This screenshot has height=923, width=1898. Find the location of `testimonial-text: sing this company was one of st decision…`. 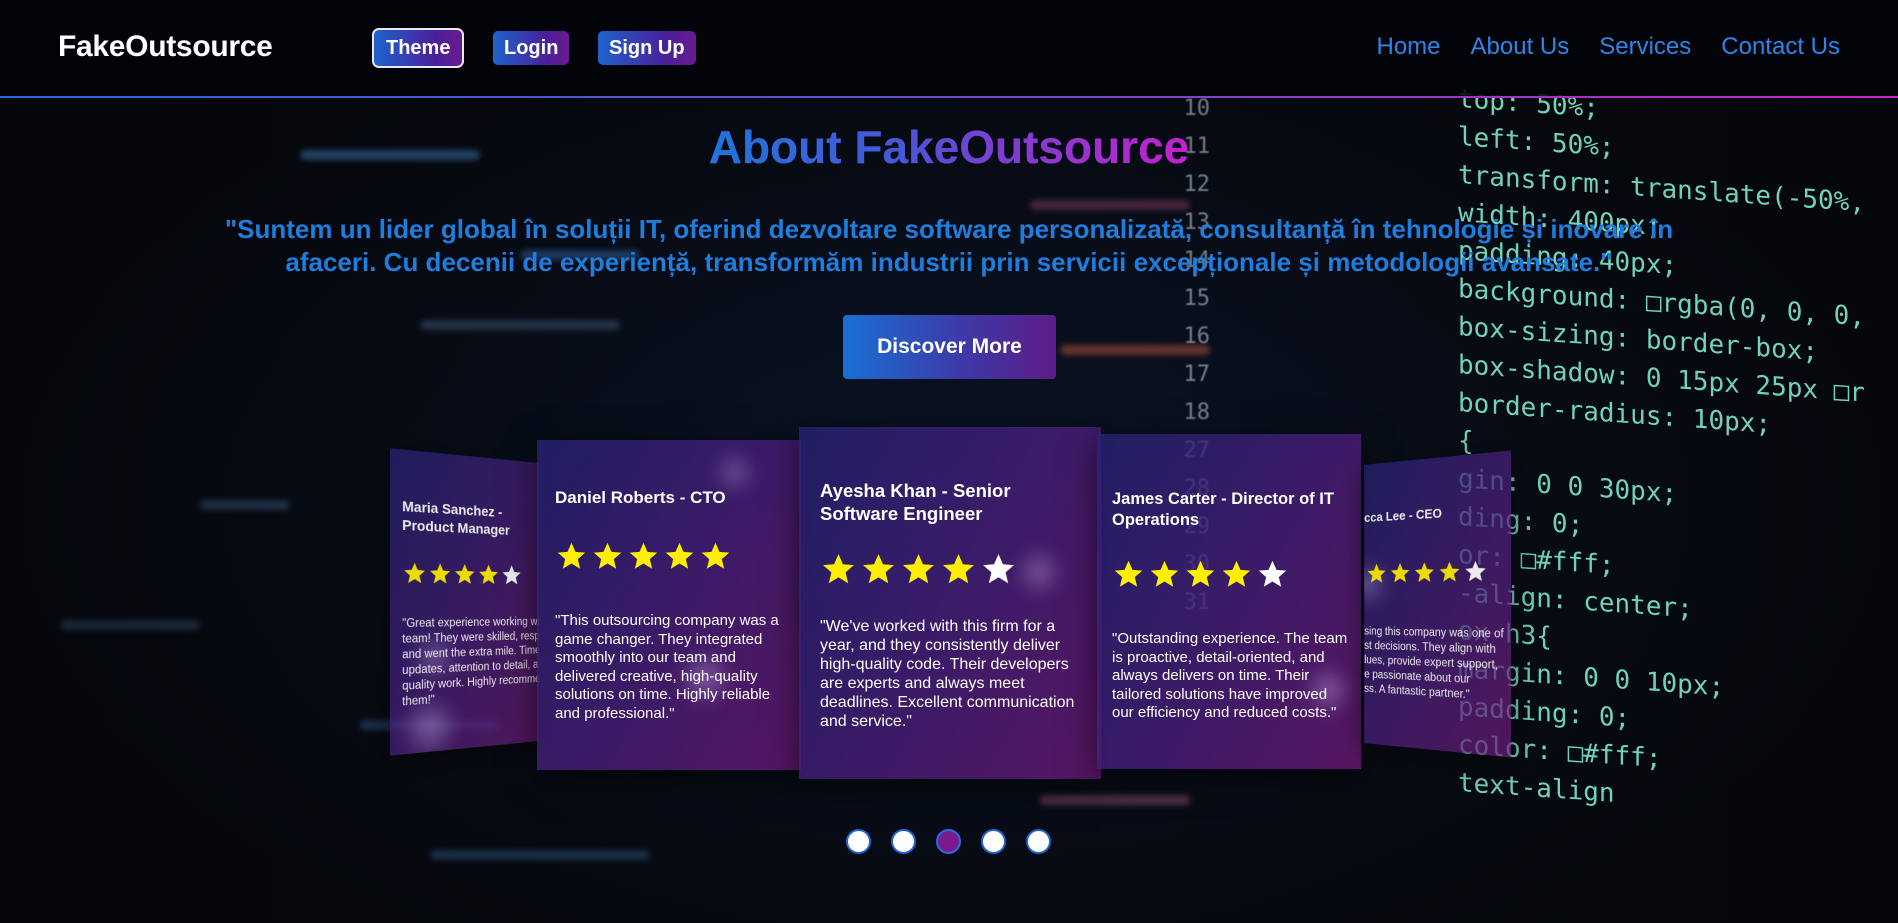

testimonial-text: sing this company was one of st decision… is located at coordinates (1434, 663).